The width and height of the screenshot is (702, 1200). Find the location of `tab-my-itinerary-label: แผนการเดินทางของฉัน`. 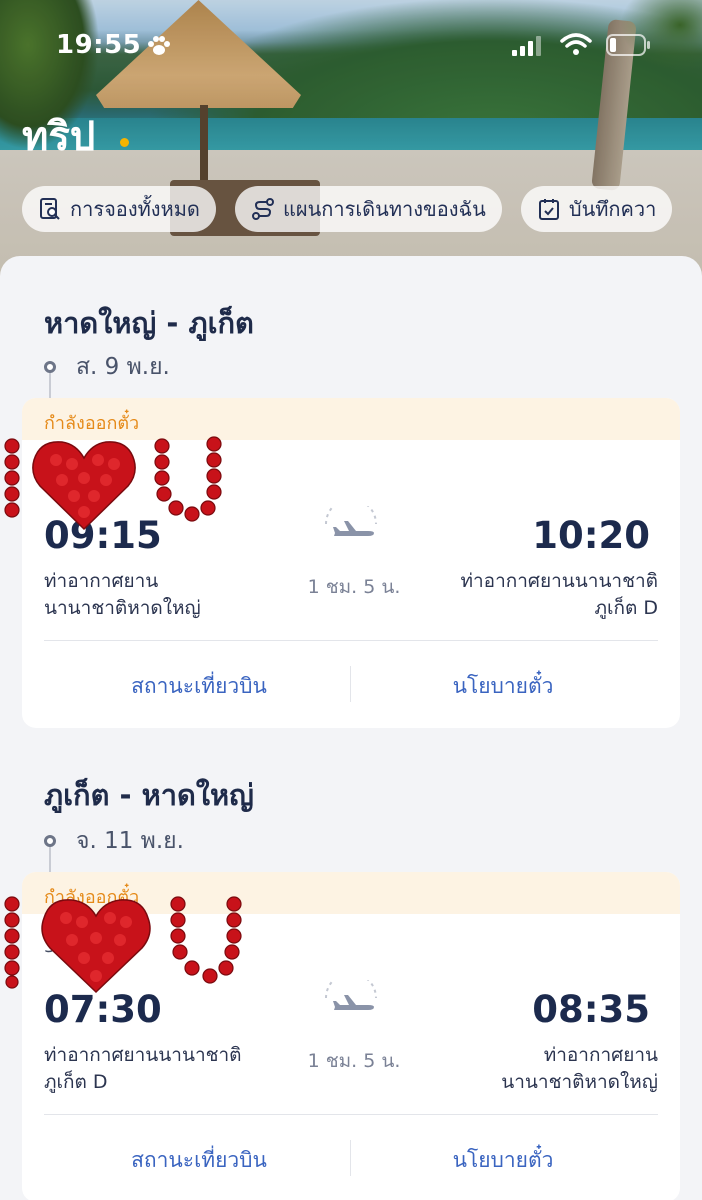

tab-my-itinerary-label: แผนการเดินทางของฉัน is located at coordinates (384, 209).